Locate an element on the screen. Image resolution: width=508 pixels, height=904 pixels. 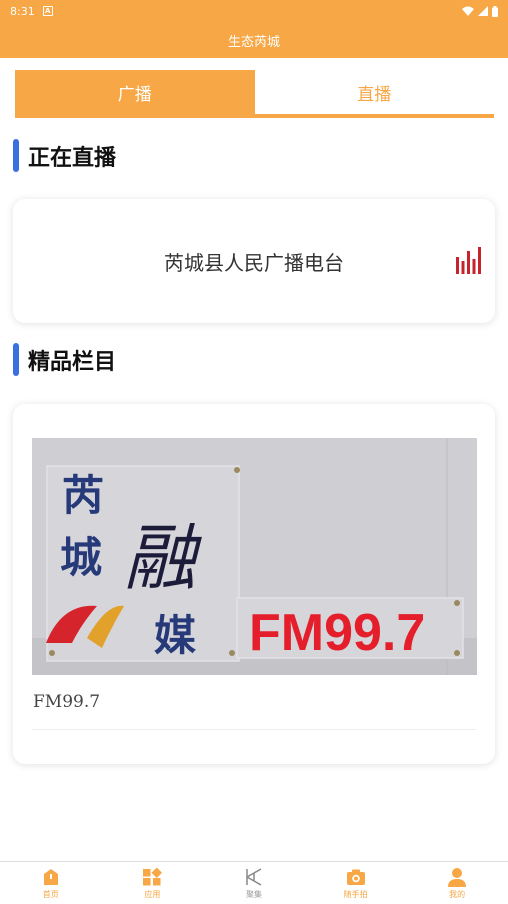
user-icon is located at coordinates (457, 877).